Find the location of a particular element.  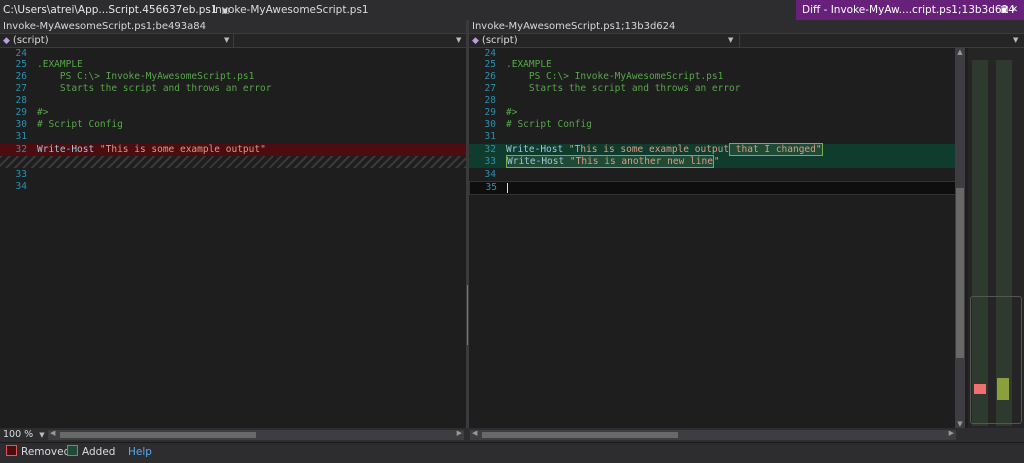

current-line: 35 is located at coordinates (713, 188).